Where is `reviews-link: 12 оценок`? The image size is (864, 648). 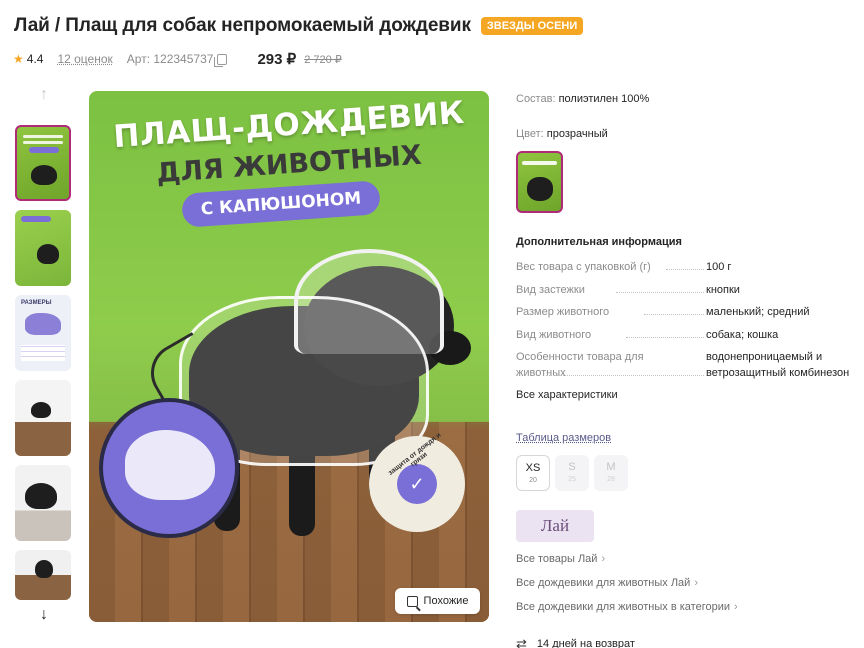
reviews-link: 12 оценок is located at coordinates (84, 59).